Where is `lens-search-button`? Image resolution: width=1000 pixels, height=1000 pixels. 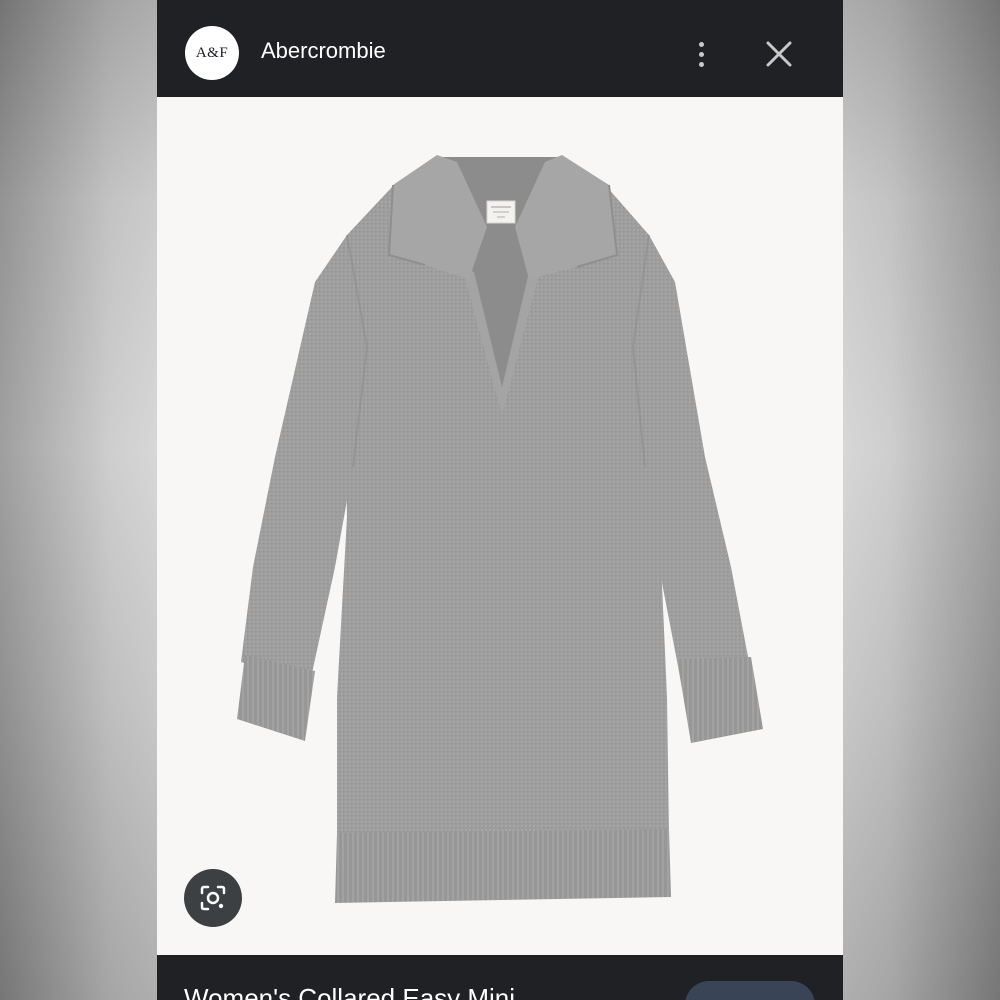 lens-search-button is located at coordinates (213, 898).